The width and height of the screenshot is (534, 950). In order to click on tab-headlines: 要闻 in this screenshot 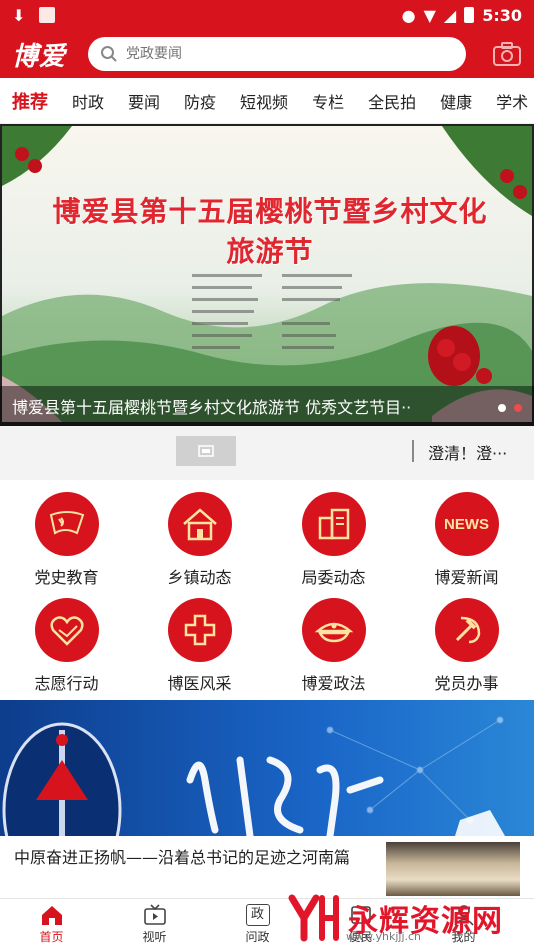, I will do `click(144, 101)`.